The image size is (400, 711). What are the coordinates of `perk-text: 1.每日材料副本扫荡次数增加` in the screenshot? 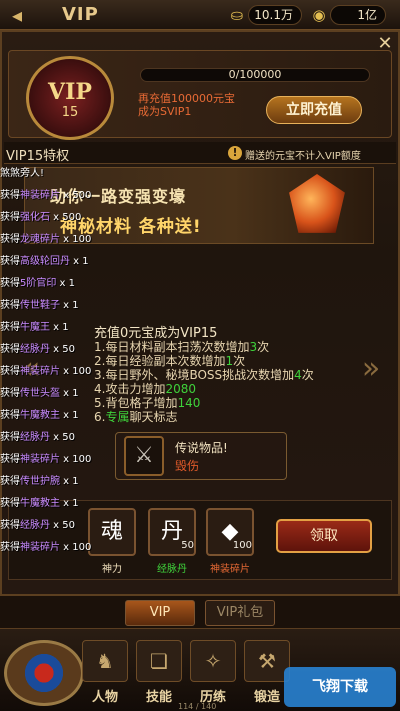 It's located at (172, 347).